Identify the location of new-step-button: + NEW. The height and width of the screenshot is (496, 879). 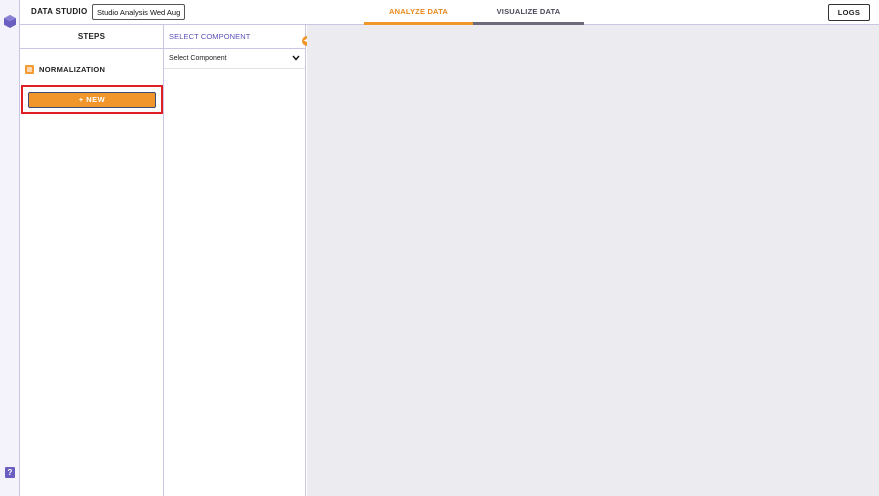
(92, 100).